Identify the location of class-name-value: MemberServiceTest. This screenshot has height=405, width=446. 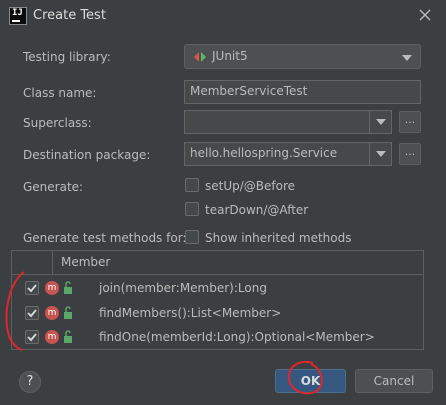
(249, 91).